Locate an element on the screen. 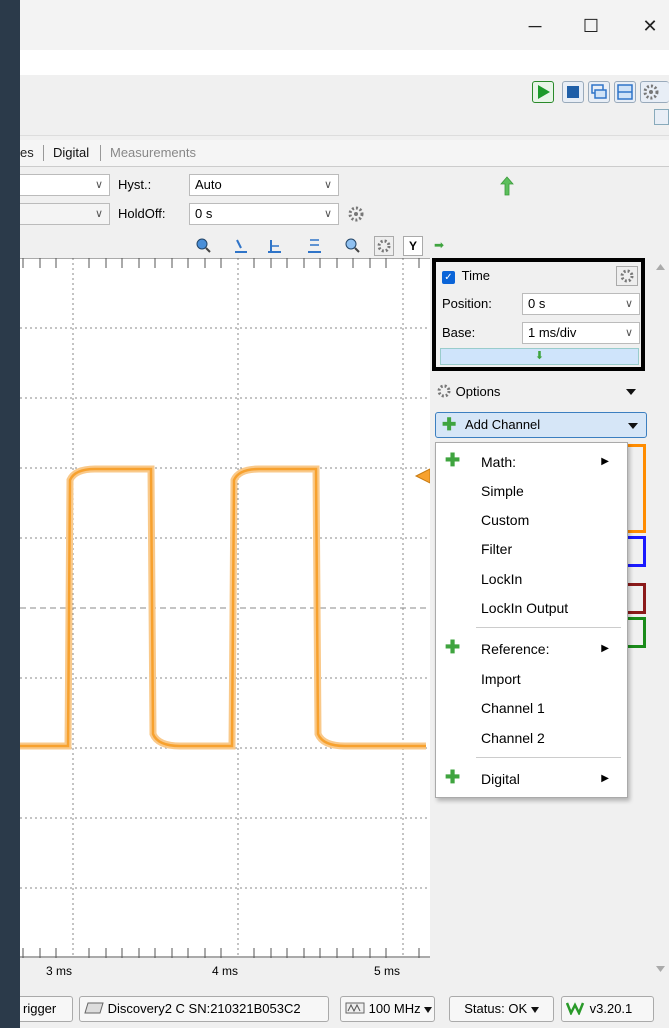 This screenshot has height=1028, width=669. time-header: ✓ Time is located at coordinates (466, 276).